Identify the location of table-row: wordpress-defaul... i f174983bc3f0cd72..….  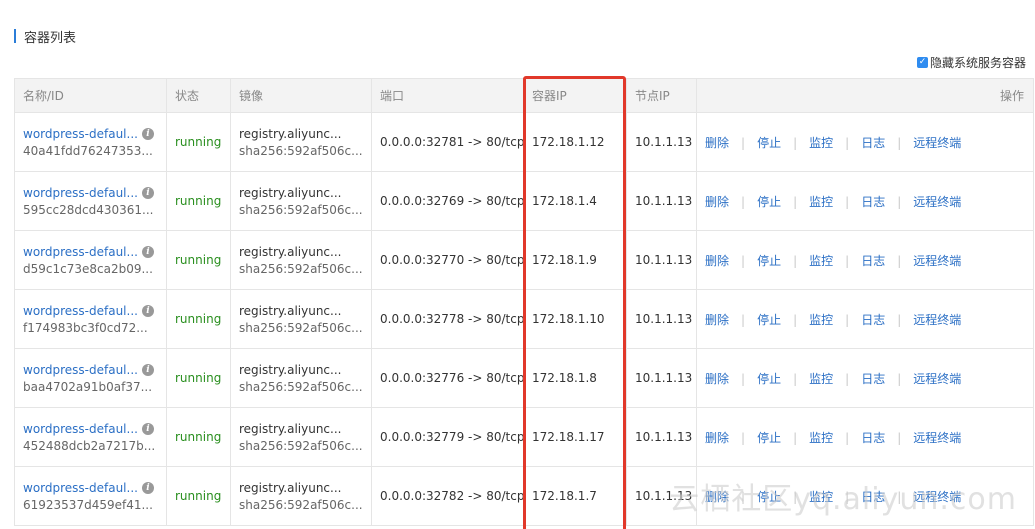
(524, 319).